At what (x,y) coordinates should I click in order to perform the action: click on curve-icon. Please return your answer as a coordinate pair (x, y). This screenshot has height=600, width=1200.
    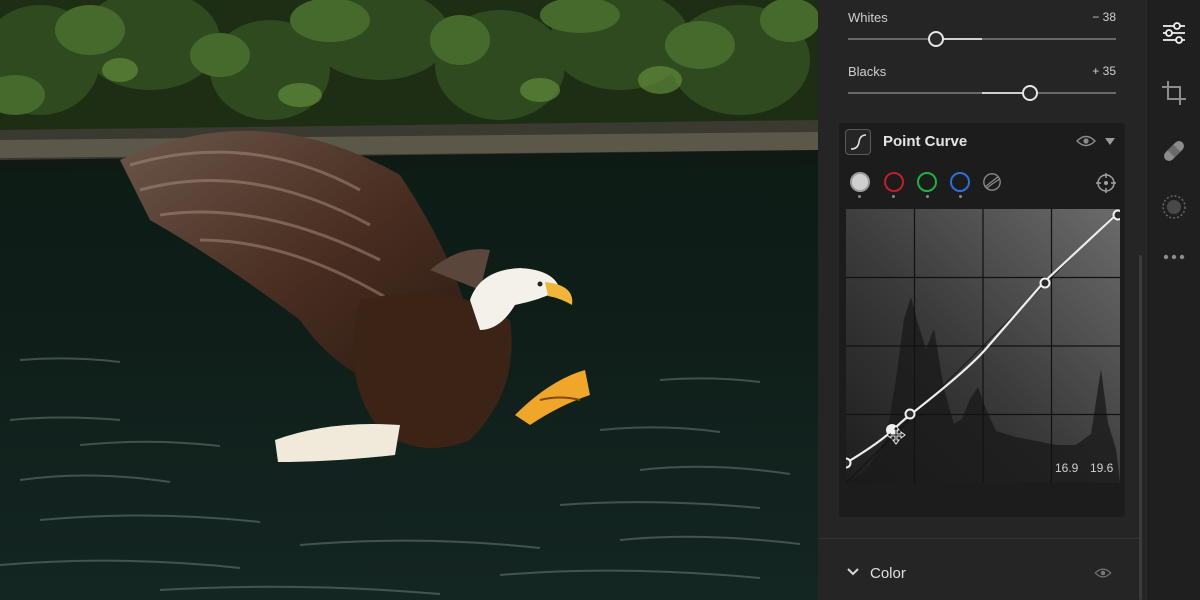
    Looking at the image, I should click on (858, 142).